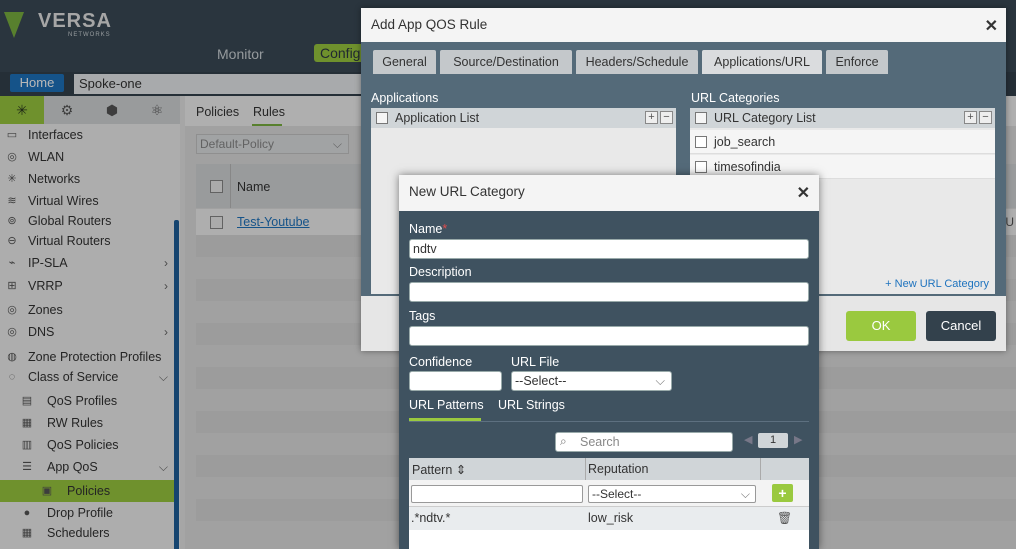 This screenshot has height=549, width=1016. Describe the element at coordinates (618, 469) in the screenshot. I see `reputation-column-header: Reputation` at that location.